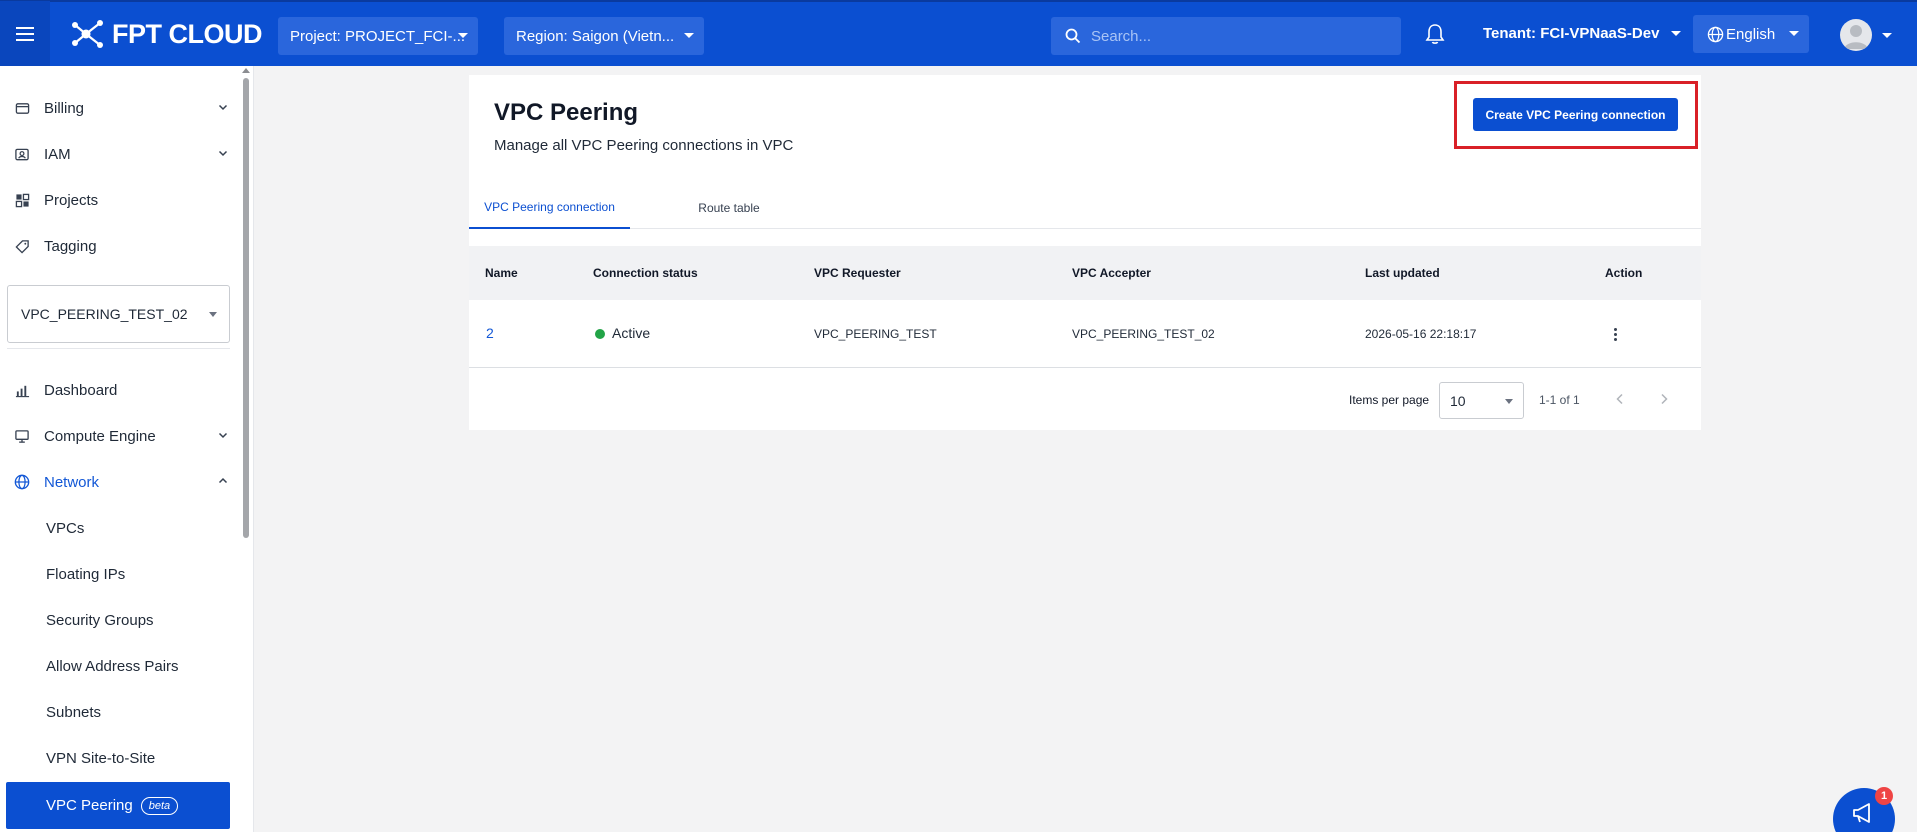 This screenshot has height=832, width=1917. What do you see at coordinates (65, 528) in the screenshot?
I see `sidebar-item-label: VPCs` at bounding box center [65, 528].